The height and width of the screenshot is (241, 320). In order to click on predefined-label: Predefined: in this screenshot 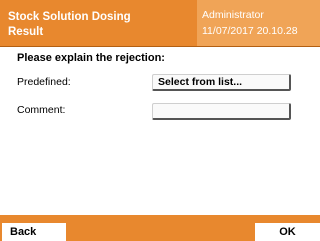, I will do `click(44, 82)`.